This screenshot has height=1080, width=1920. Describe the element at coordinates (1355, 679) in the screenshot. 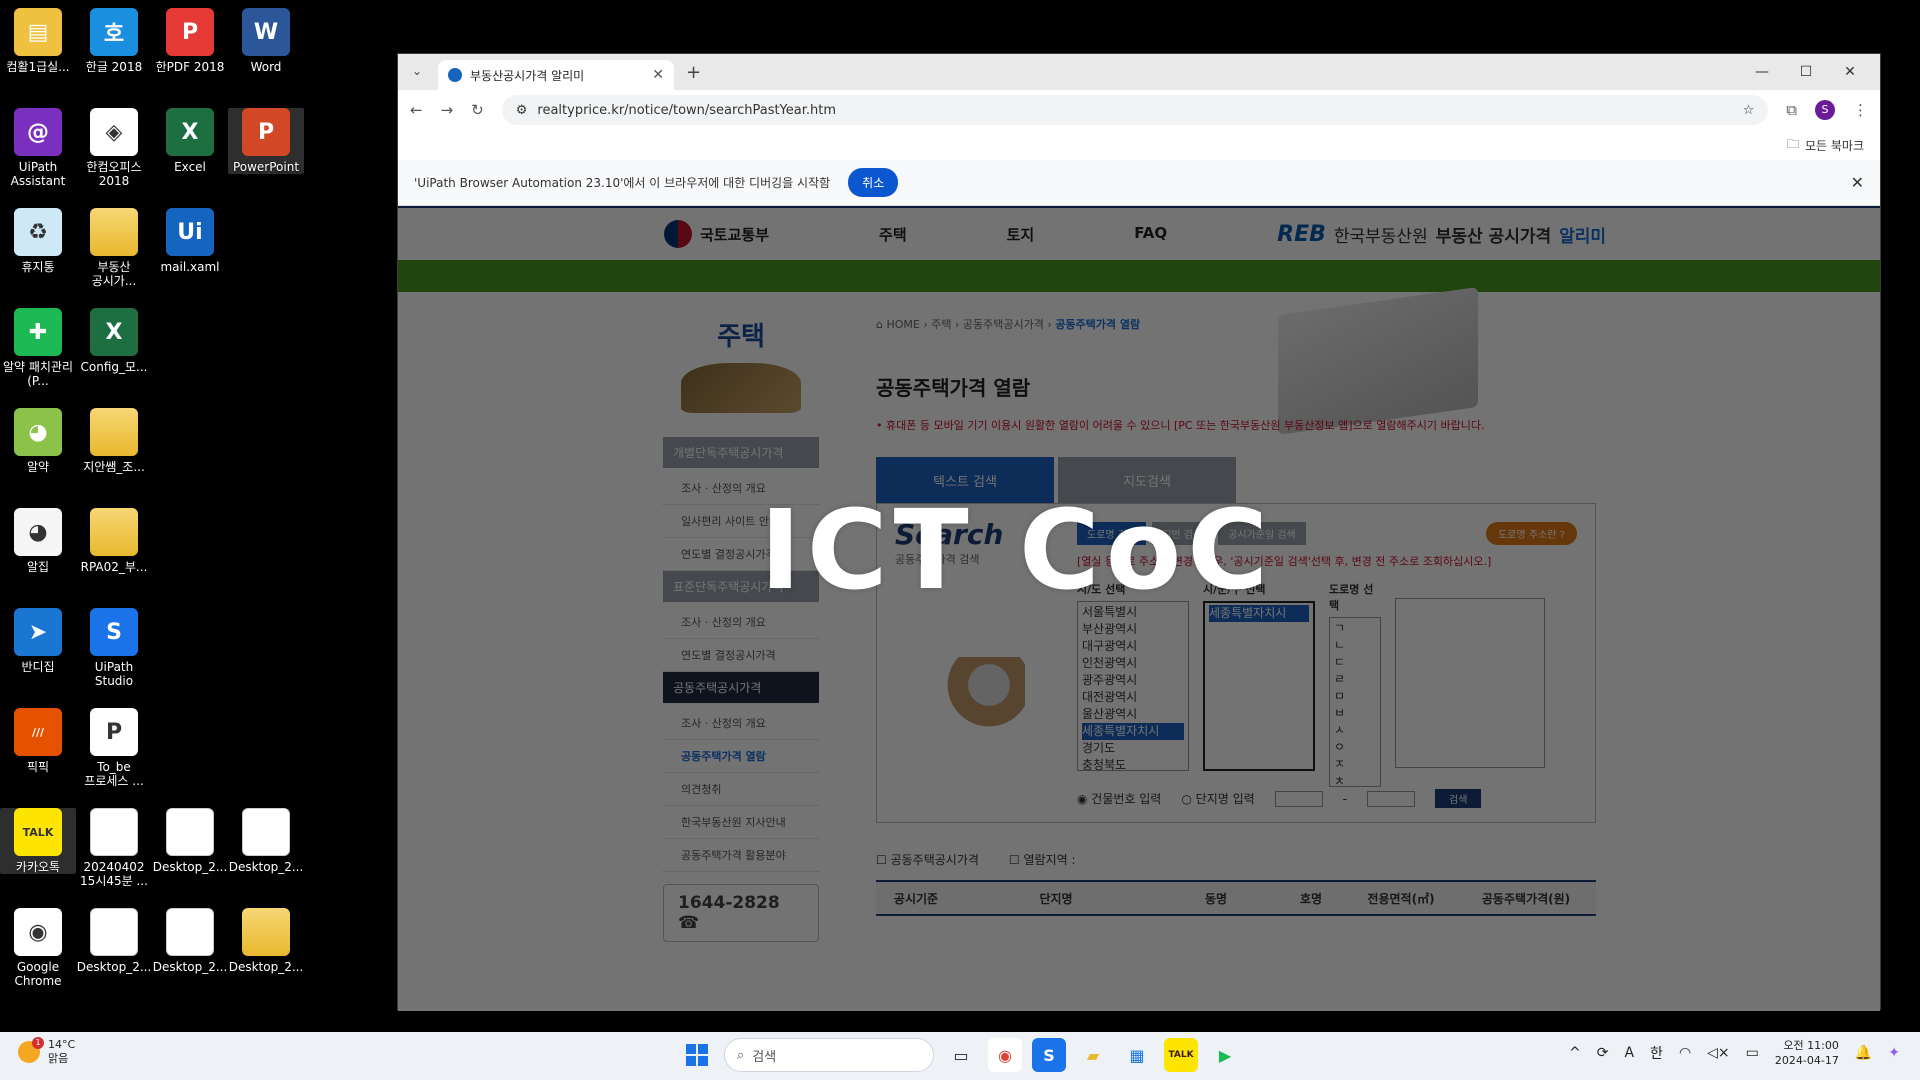

I see `list-option: ㄹ` at that location.